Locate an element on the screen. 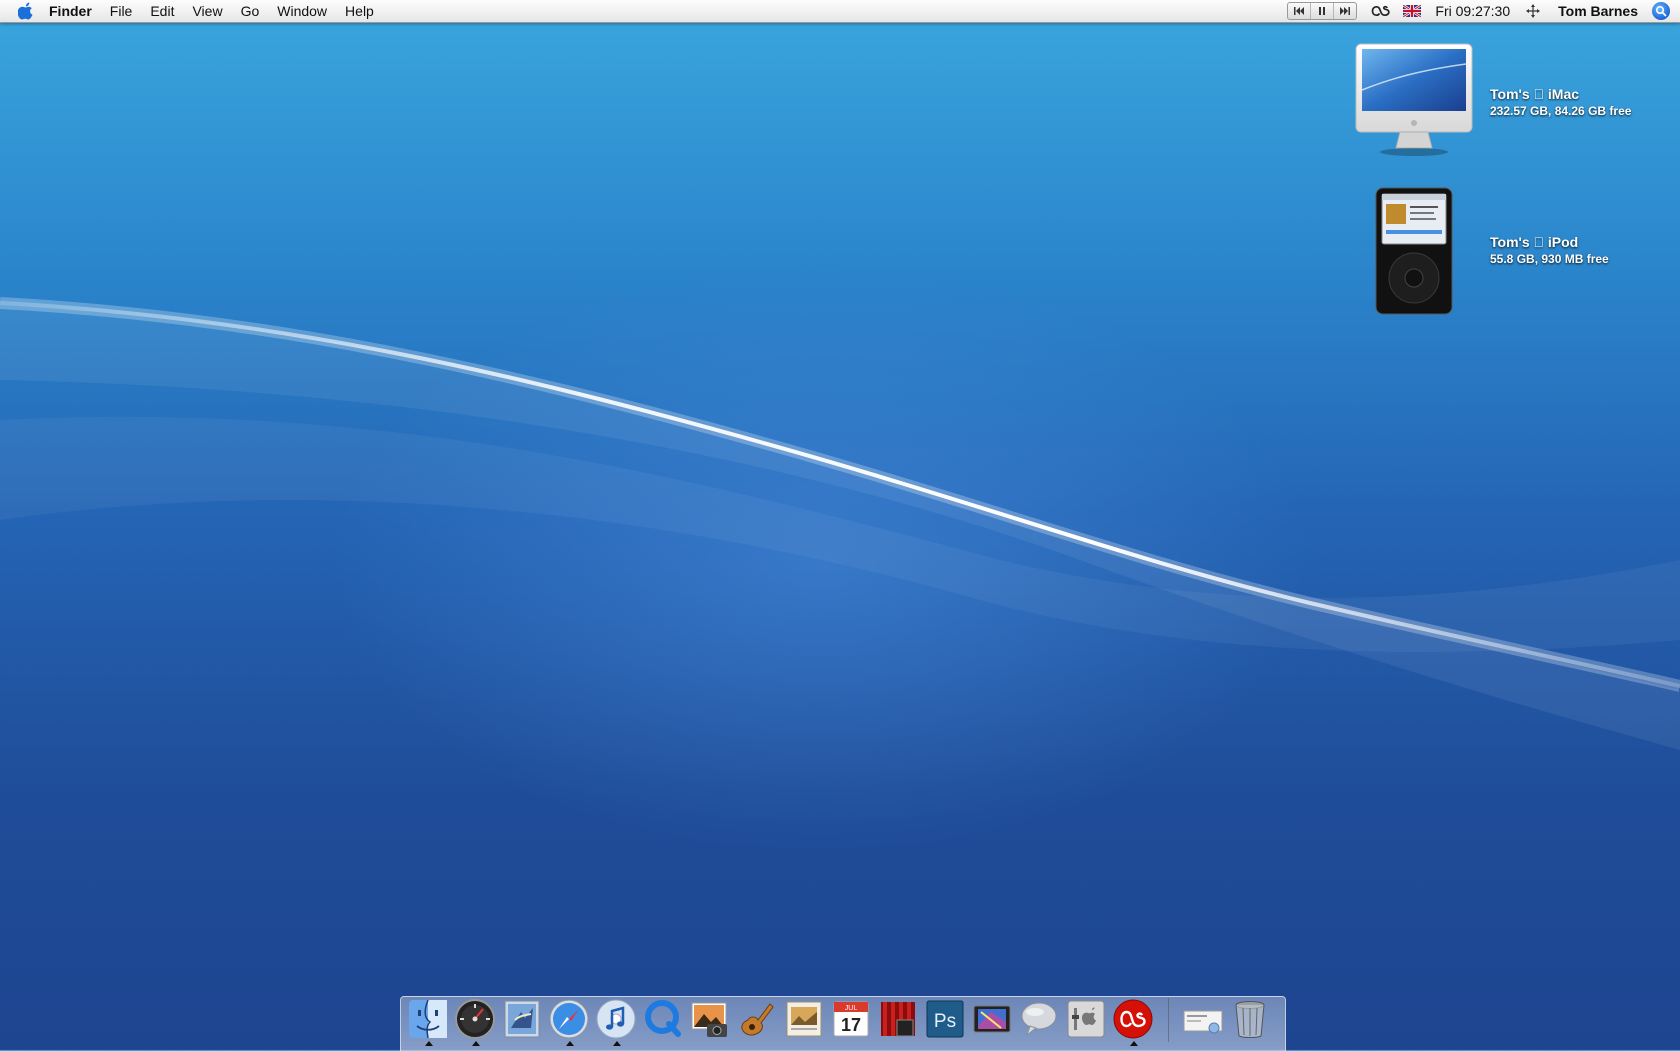 This screenshot has height=1051, width=1680. desktop-item-info: 55.8 GB, 930 MB free is located at coordinates (1549, 259).